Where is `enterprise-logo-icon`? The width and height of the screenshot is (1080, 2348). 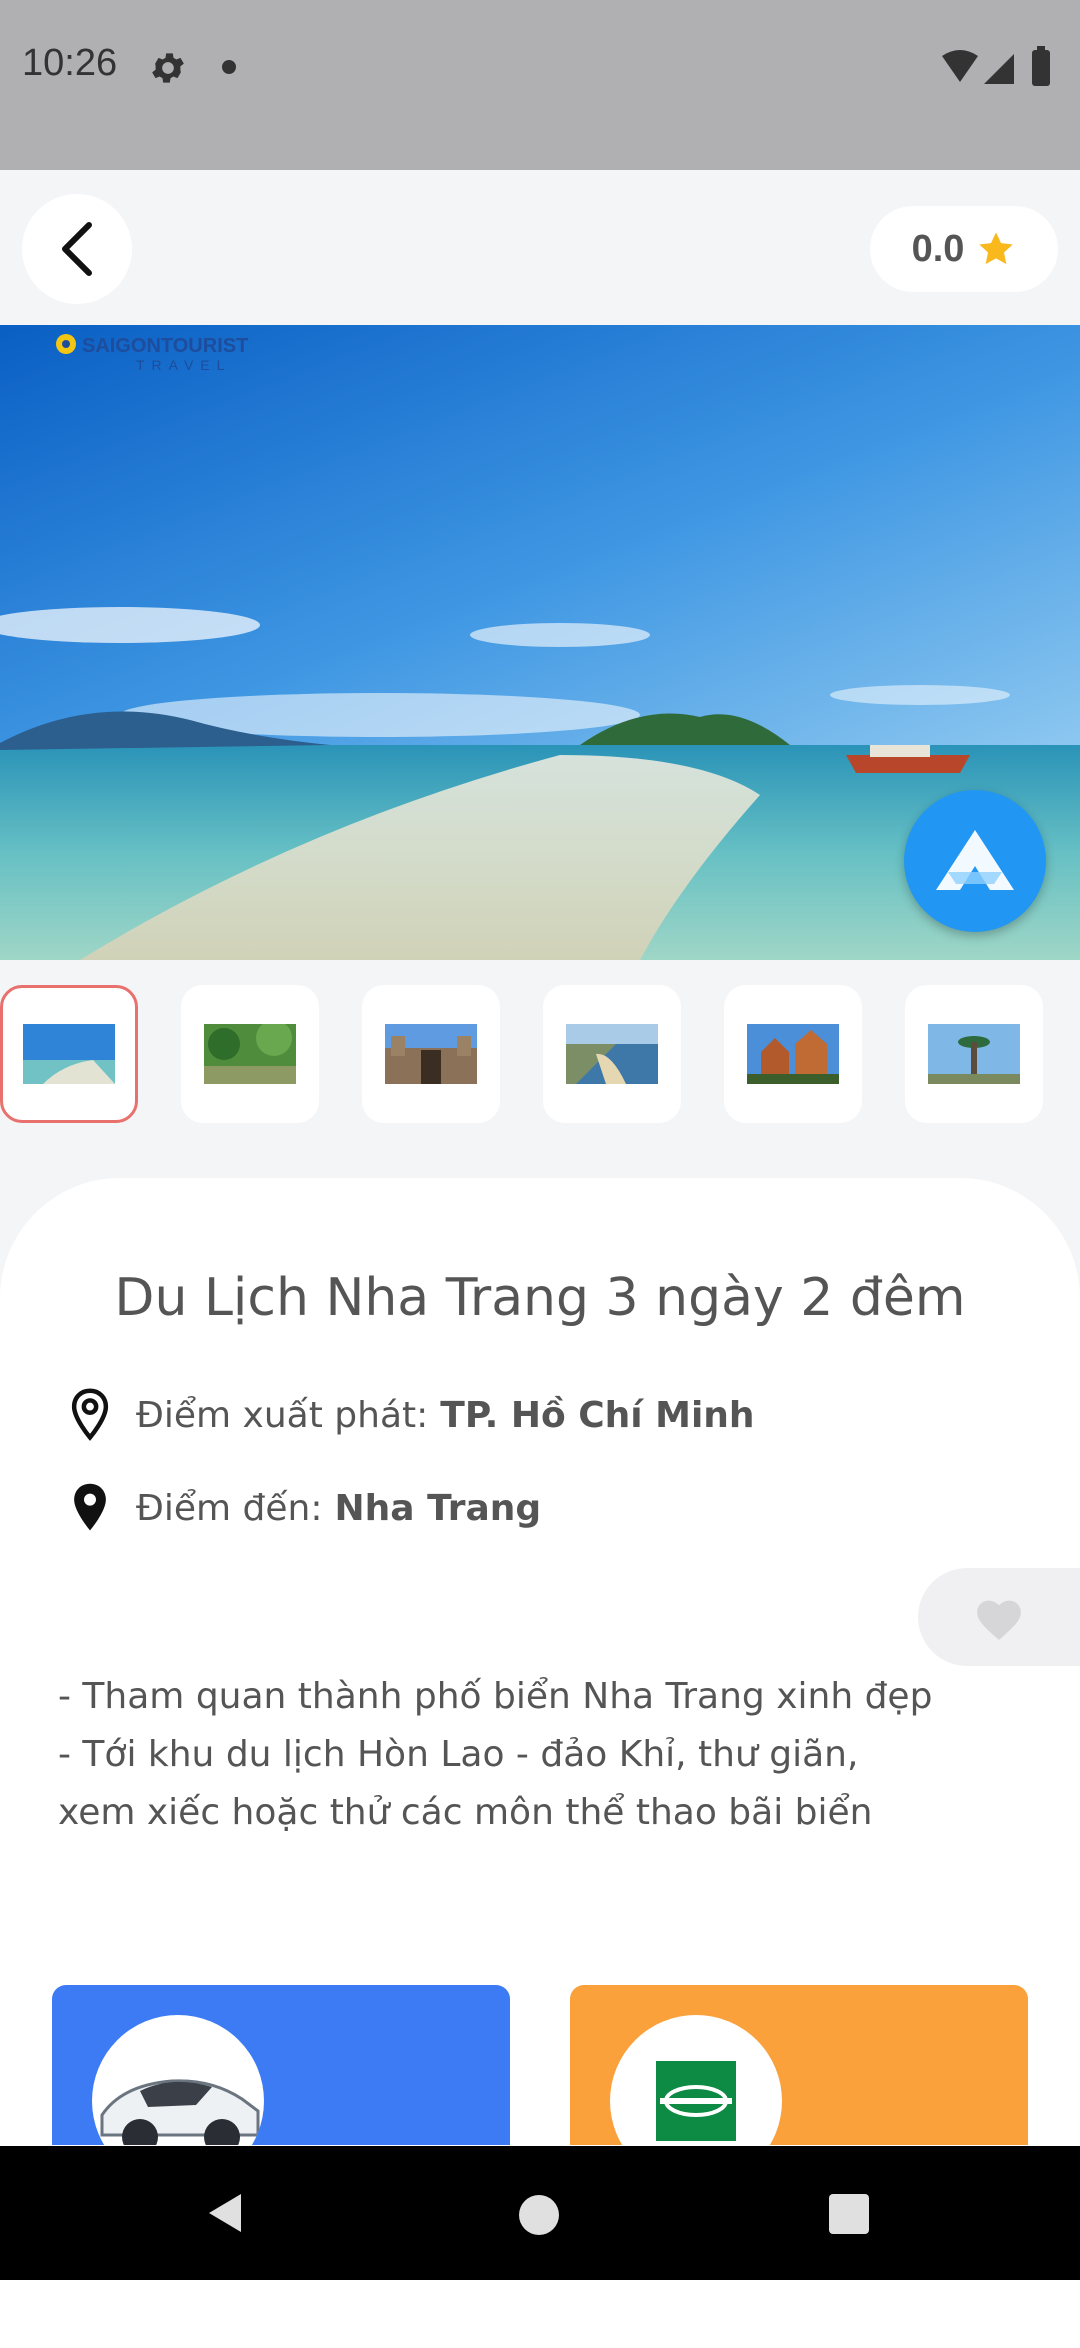 enterprise-logo-icon is located at coordinates (696, 2080).